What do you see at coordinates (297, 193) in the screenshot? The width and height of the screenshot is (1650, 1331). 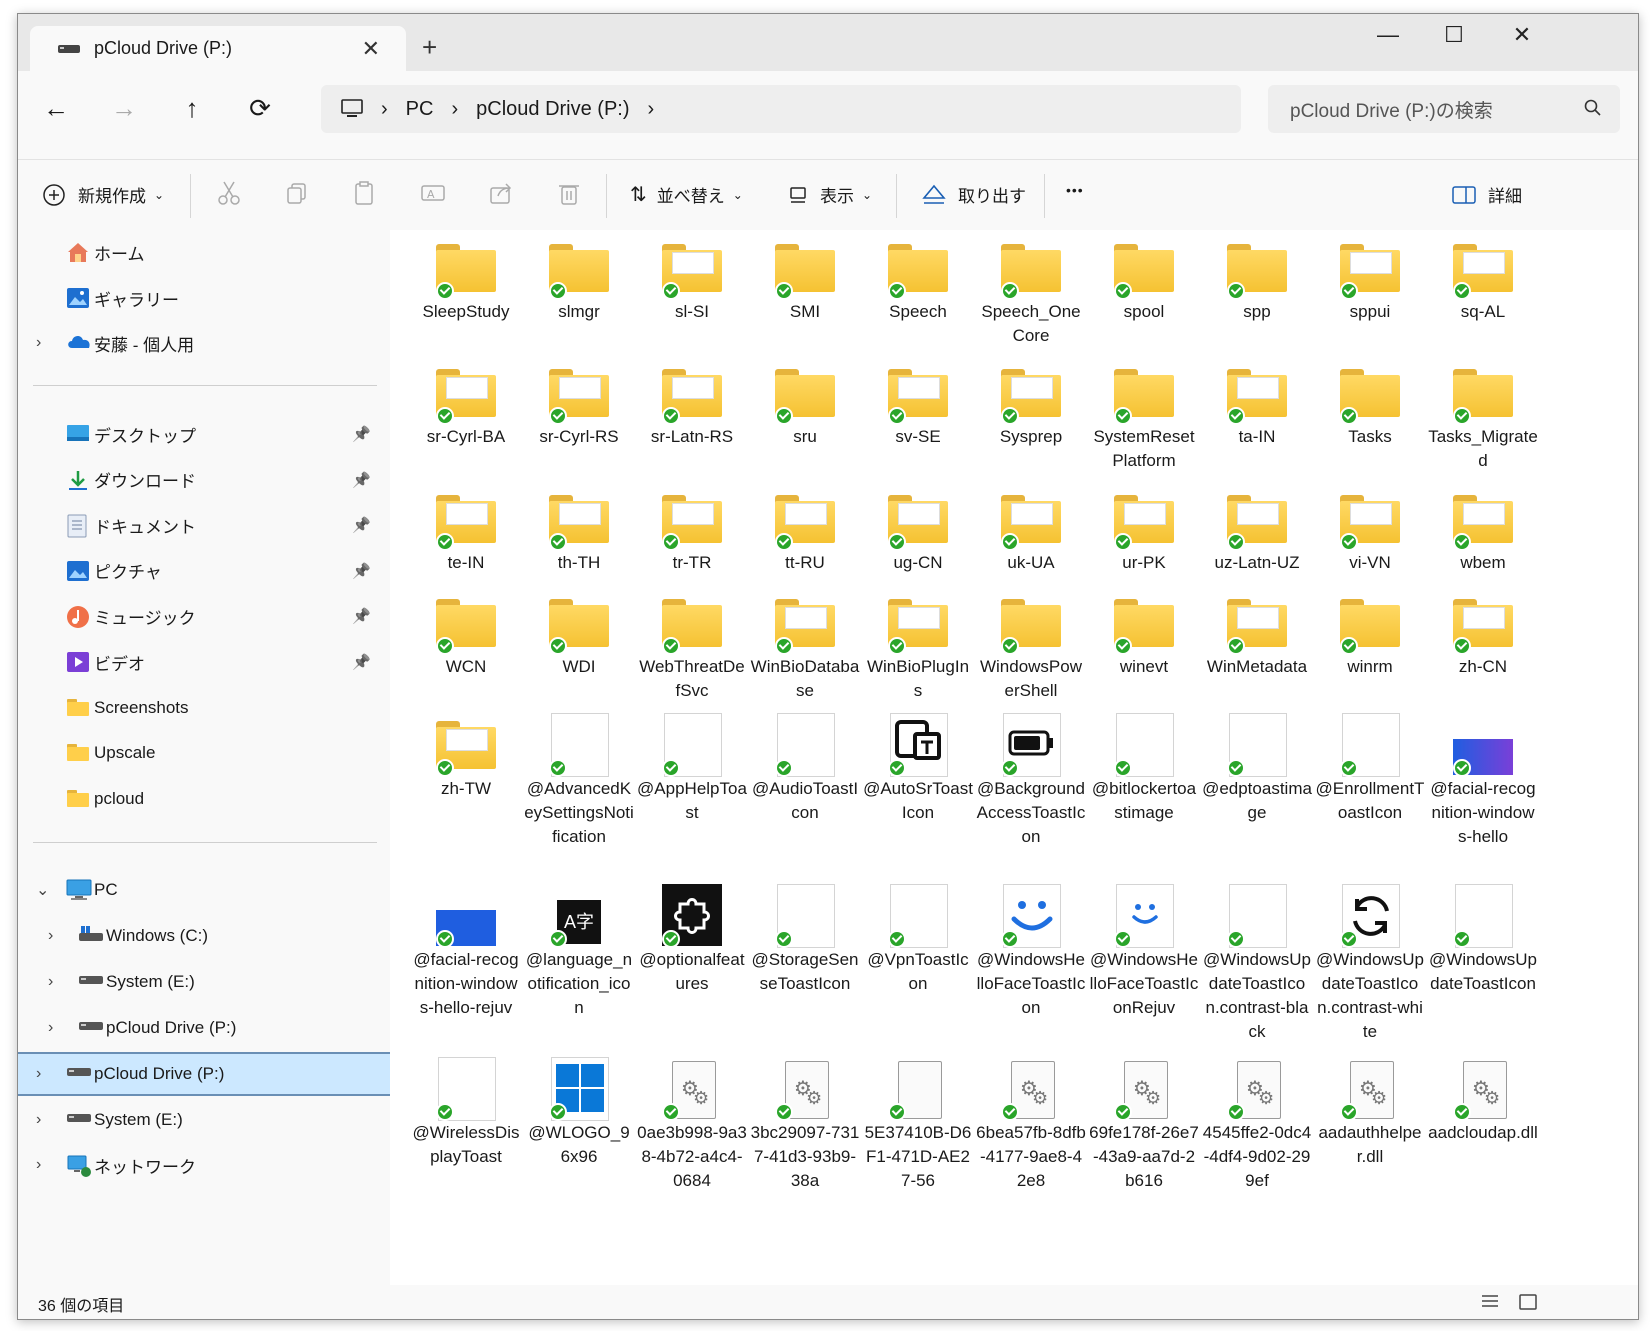 I see `copy-icon` at bounding box center [297, 193].